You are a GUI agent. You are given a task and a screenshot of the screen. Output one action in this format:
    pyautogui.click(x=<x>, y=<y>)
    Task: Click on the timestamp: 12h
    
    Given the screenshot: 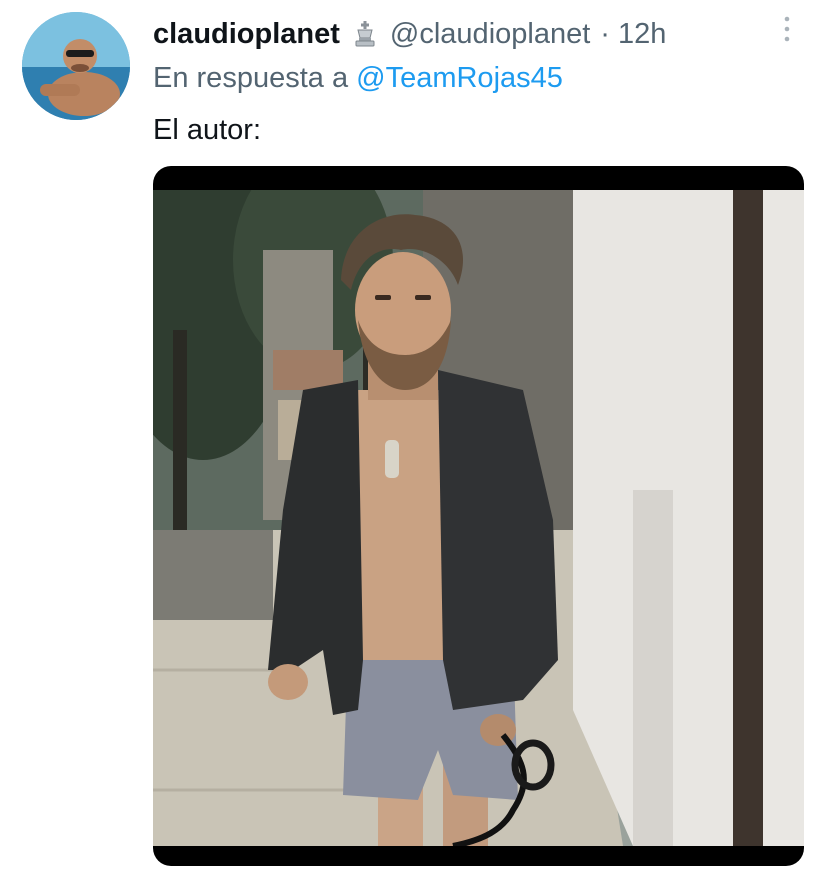 What is the action you would take?
    pyautogui.click(x=642, y=34)
    